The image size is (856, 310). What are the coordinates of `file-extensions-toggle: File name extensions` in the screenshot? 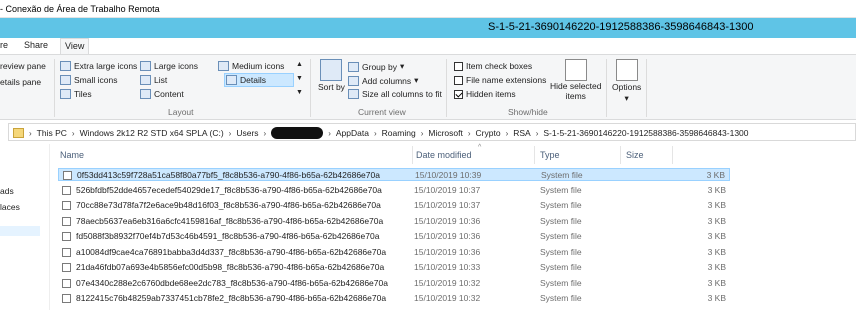 It's located at (500, 80).